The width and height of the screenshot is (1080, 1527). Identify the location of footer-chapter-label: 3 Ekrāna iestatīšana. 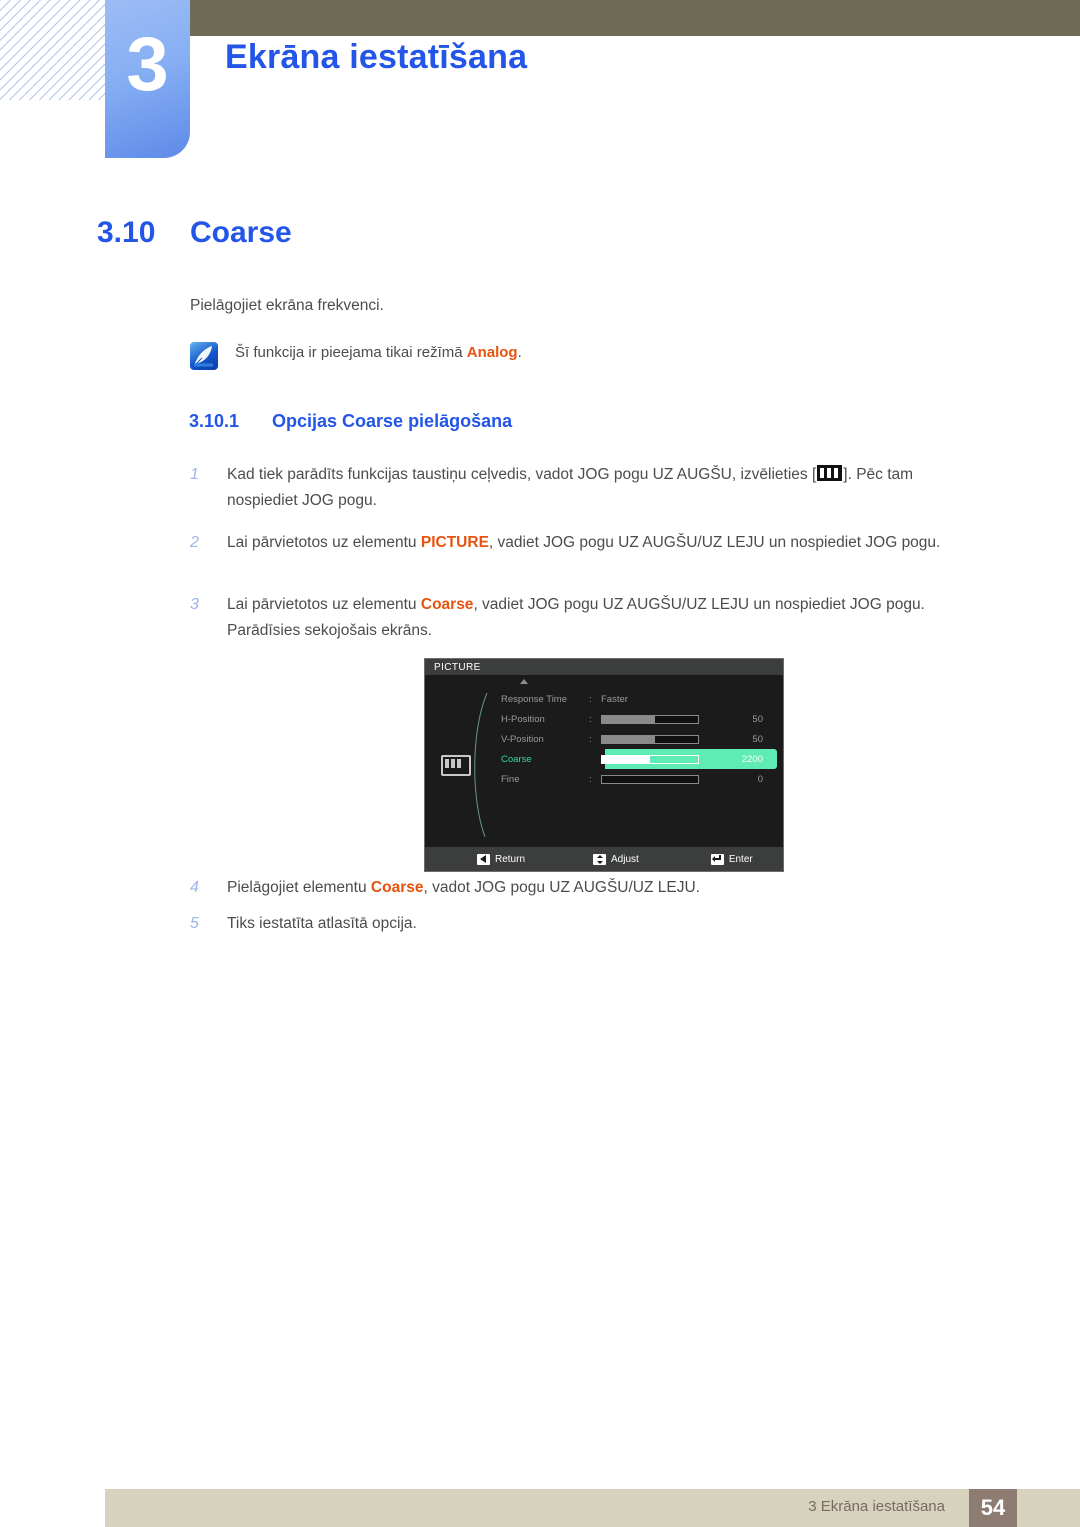
(876, 1506).